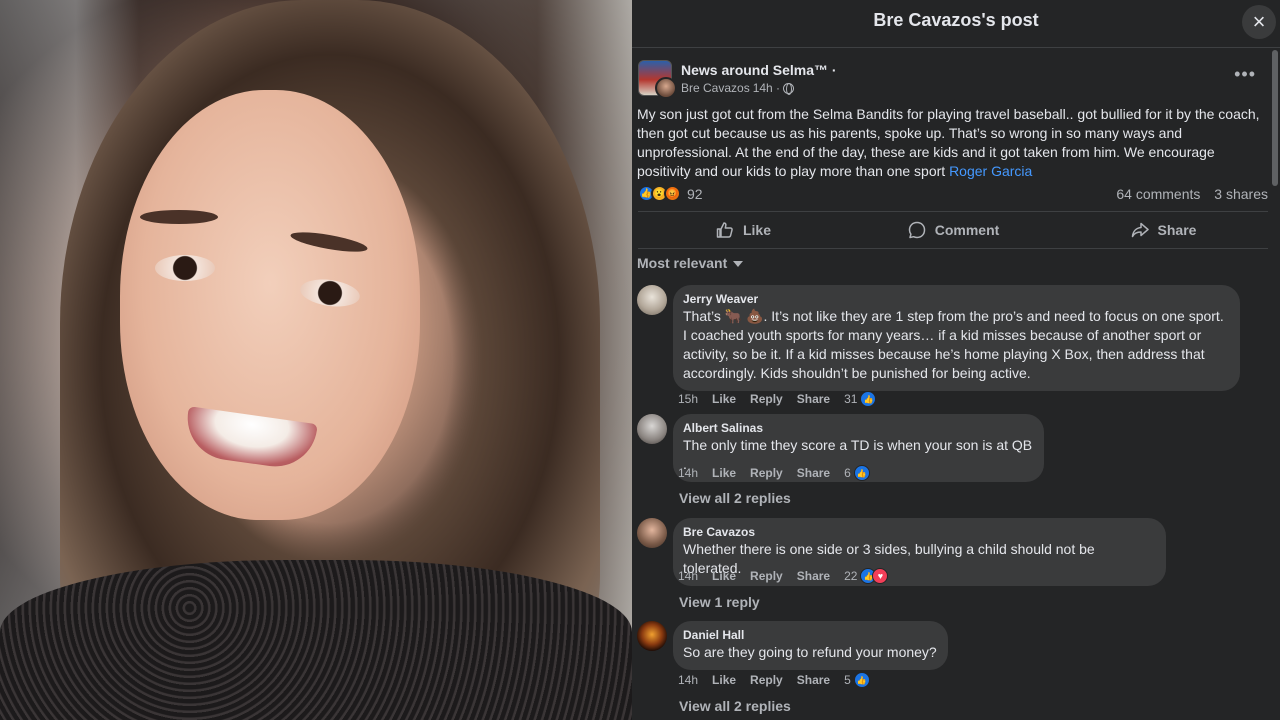 The width and height of the screenshot is (1280, 720). What do you see at coordinates (1140, 230) in the screenshot?
I see `share-icon` at bounding box center [1140, 230].